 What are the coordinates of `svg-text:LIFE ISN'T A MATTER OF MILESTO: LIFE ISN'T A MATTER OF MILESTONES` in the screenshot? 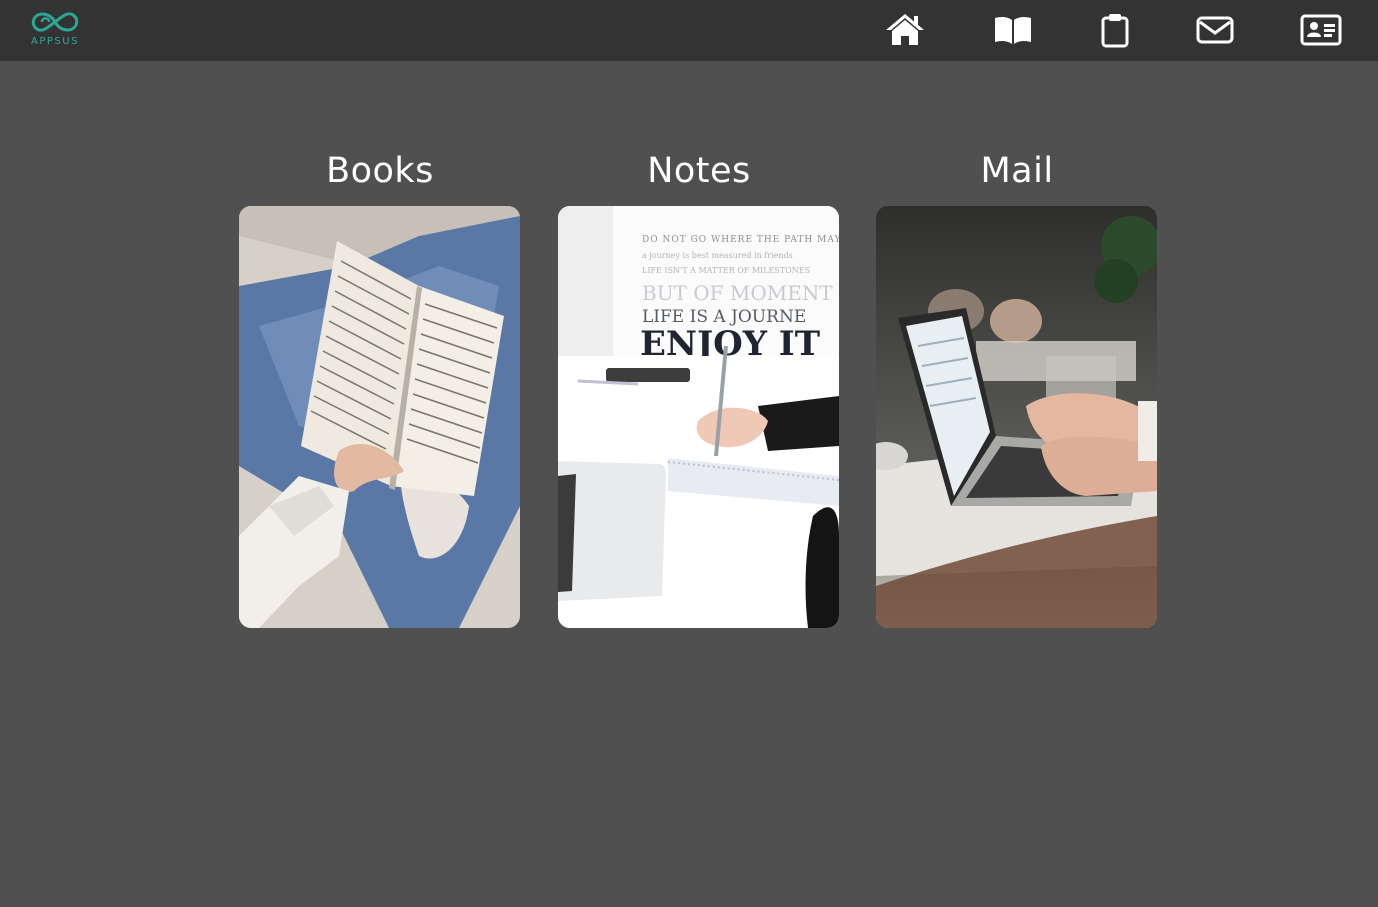 It's located at (726, 270).